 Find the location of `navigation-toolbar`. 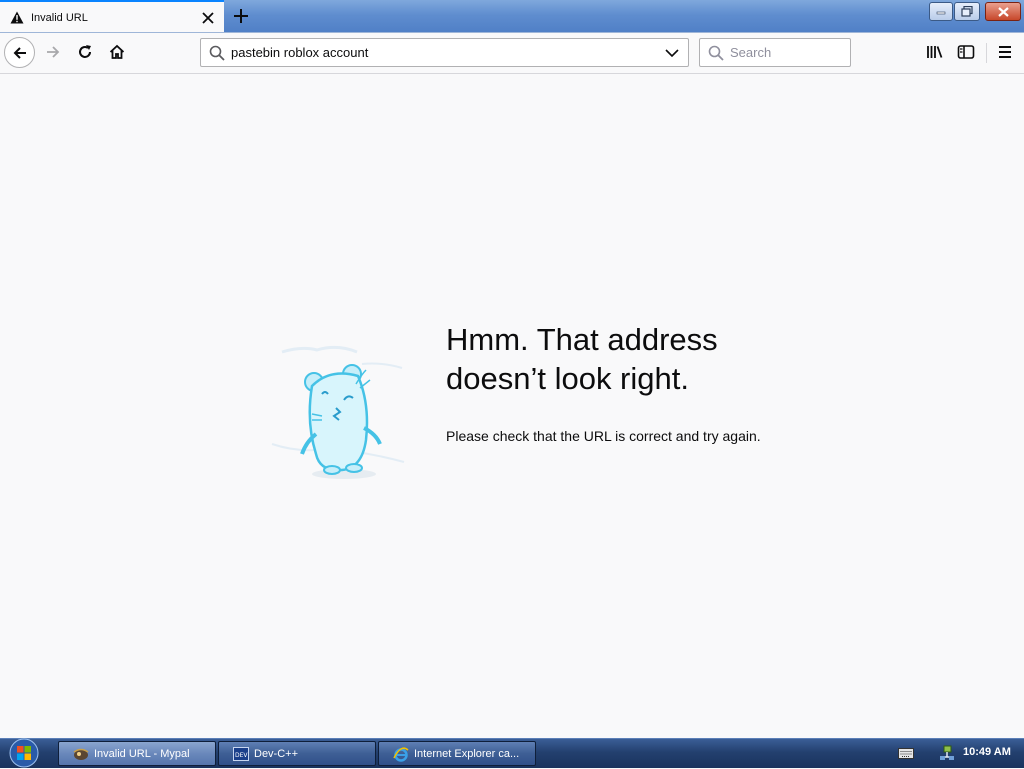

navigation-toolbar is located at coordinates (512, 53).